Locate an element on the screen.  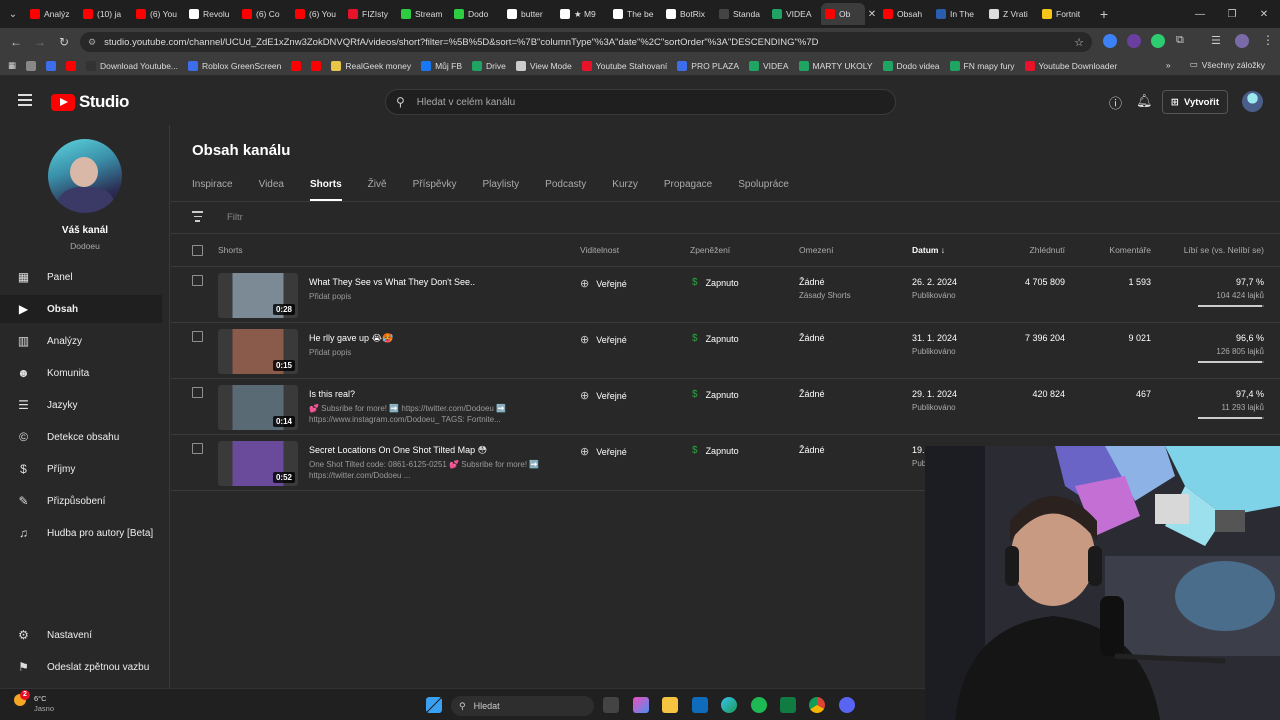
content-tab: Playlisty is located at coordinates (500, 187).